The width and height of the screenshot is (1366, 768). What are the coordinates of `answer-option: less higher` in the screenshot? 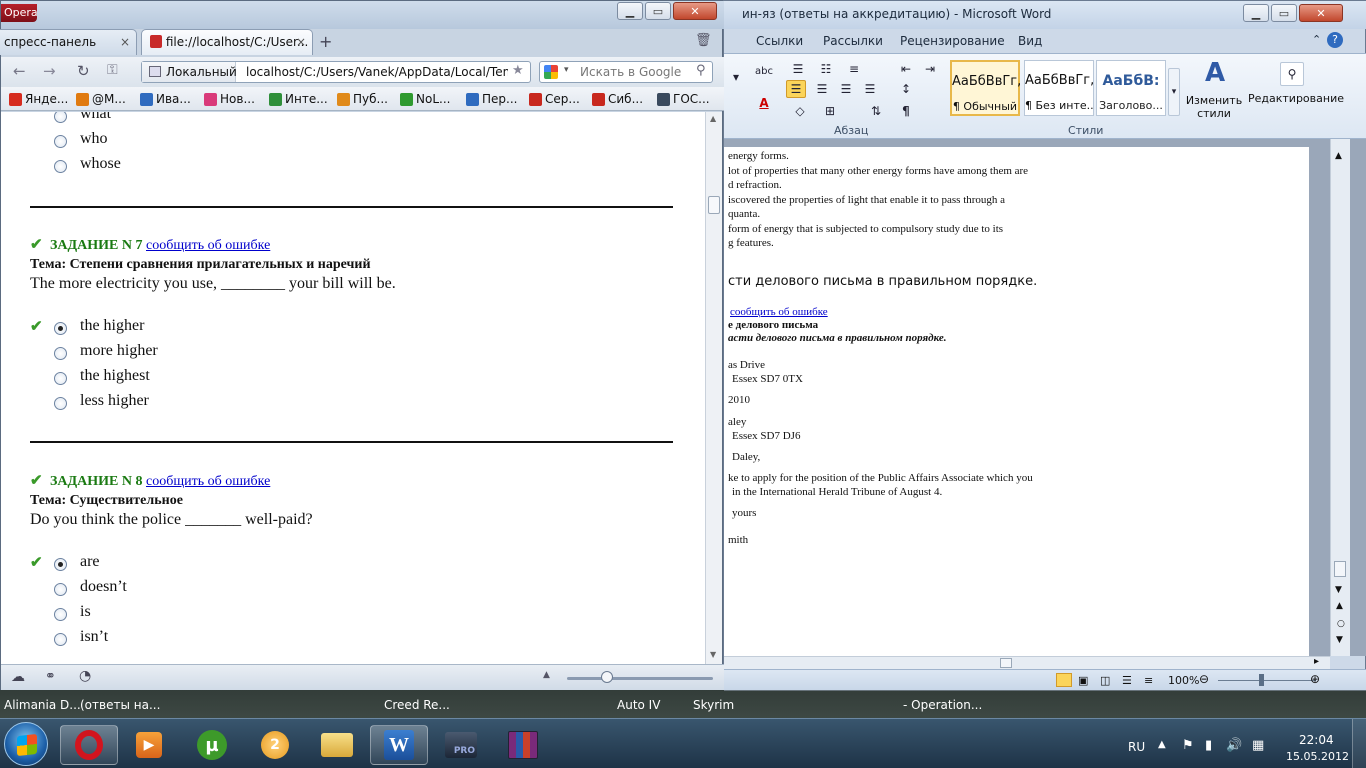 It's located at (151, 404).